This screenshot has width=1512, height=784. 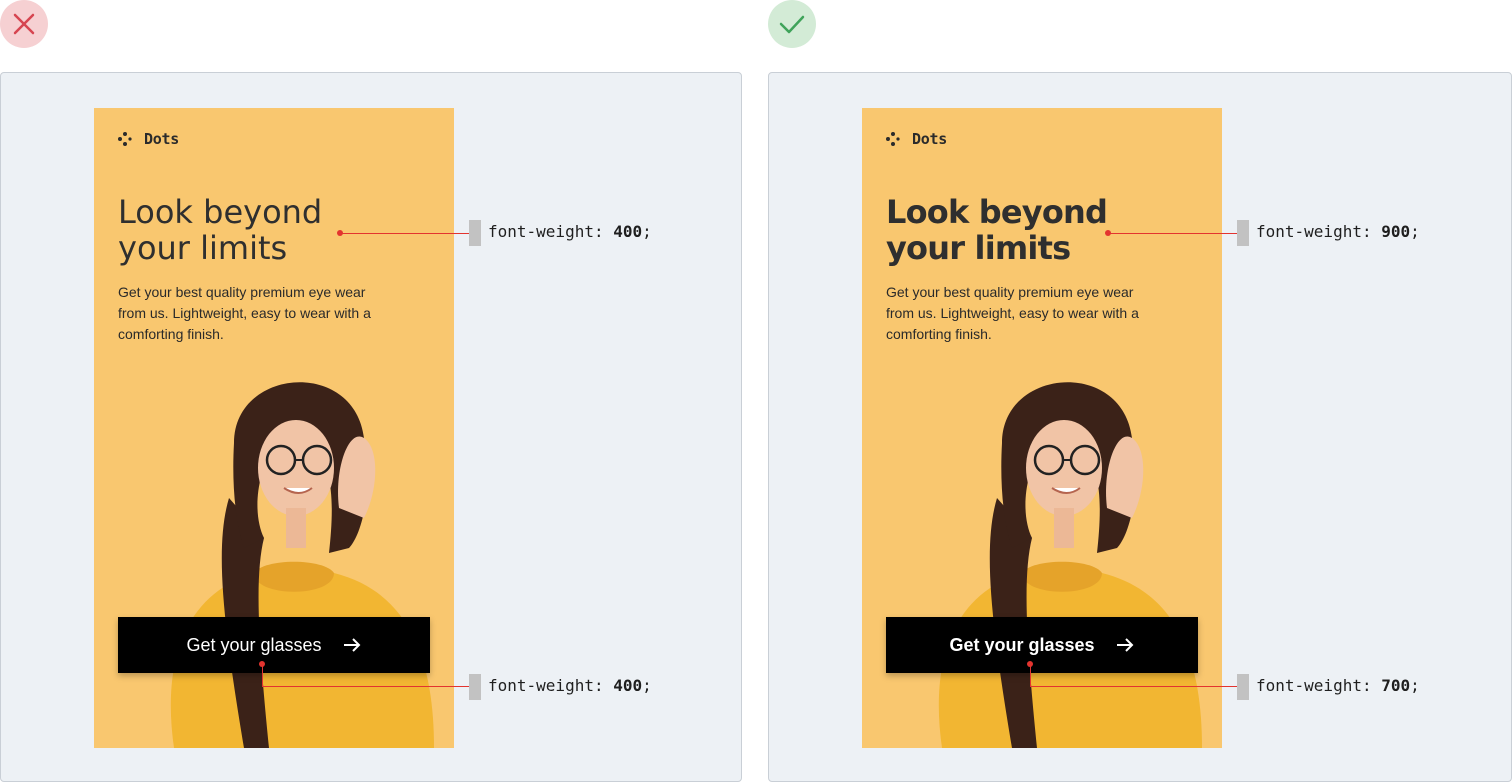 I want to click on headline-weight-annotation: font-weight: 900;, so click(x=1338, y=231).